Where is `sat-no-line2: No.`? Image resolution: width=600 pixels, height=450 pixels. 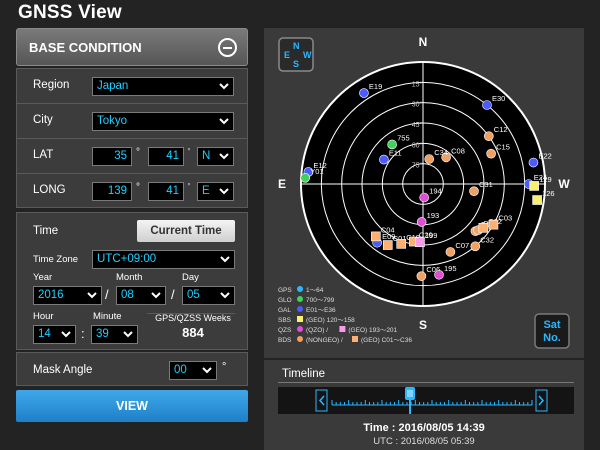
sat-no-line2: No. is located at coordinates (552, 338).